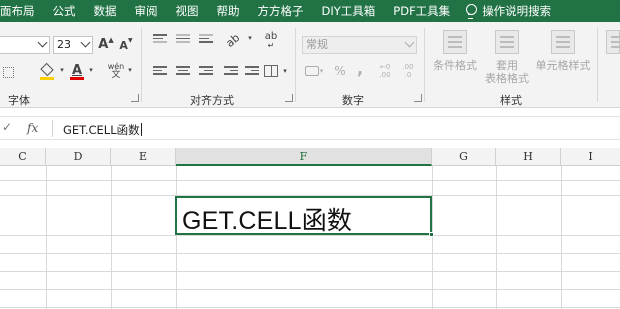 Image resolution: width=620 pixels, height=309 pixels. Describe the element at coordinates (206, 40) in the screenshot. I see `align-bottom-icon` at that location.